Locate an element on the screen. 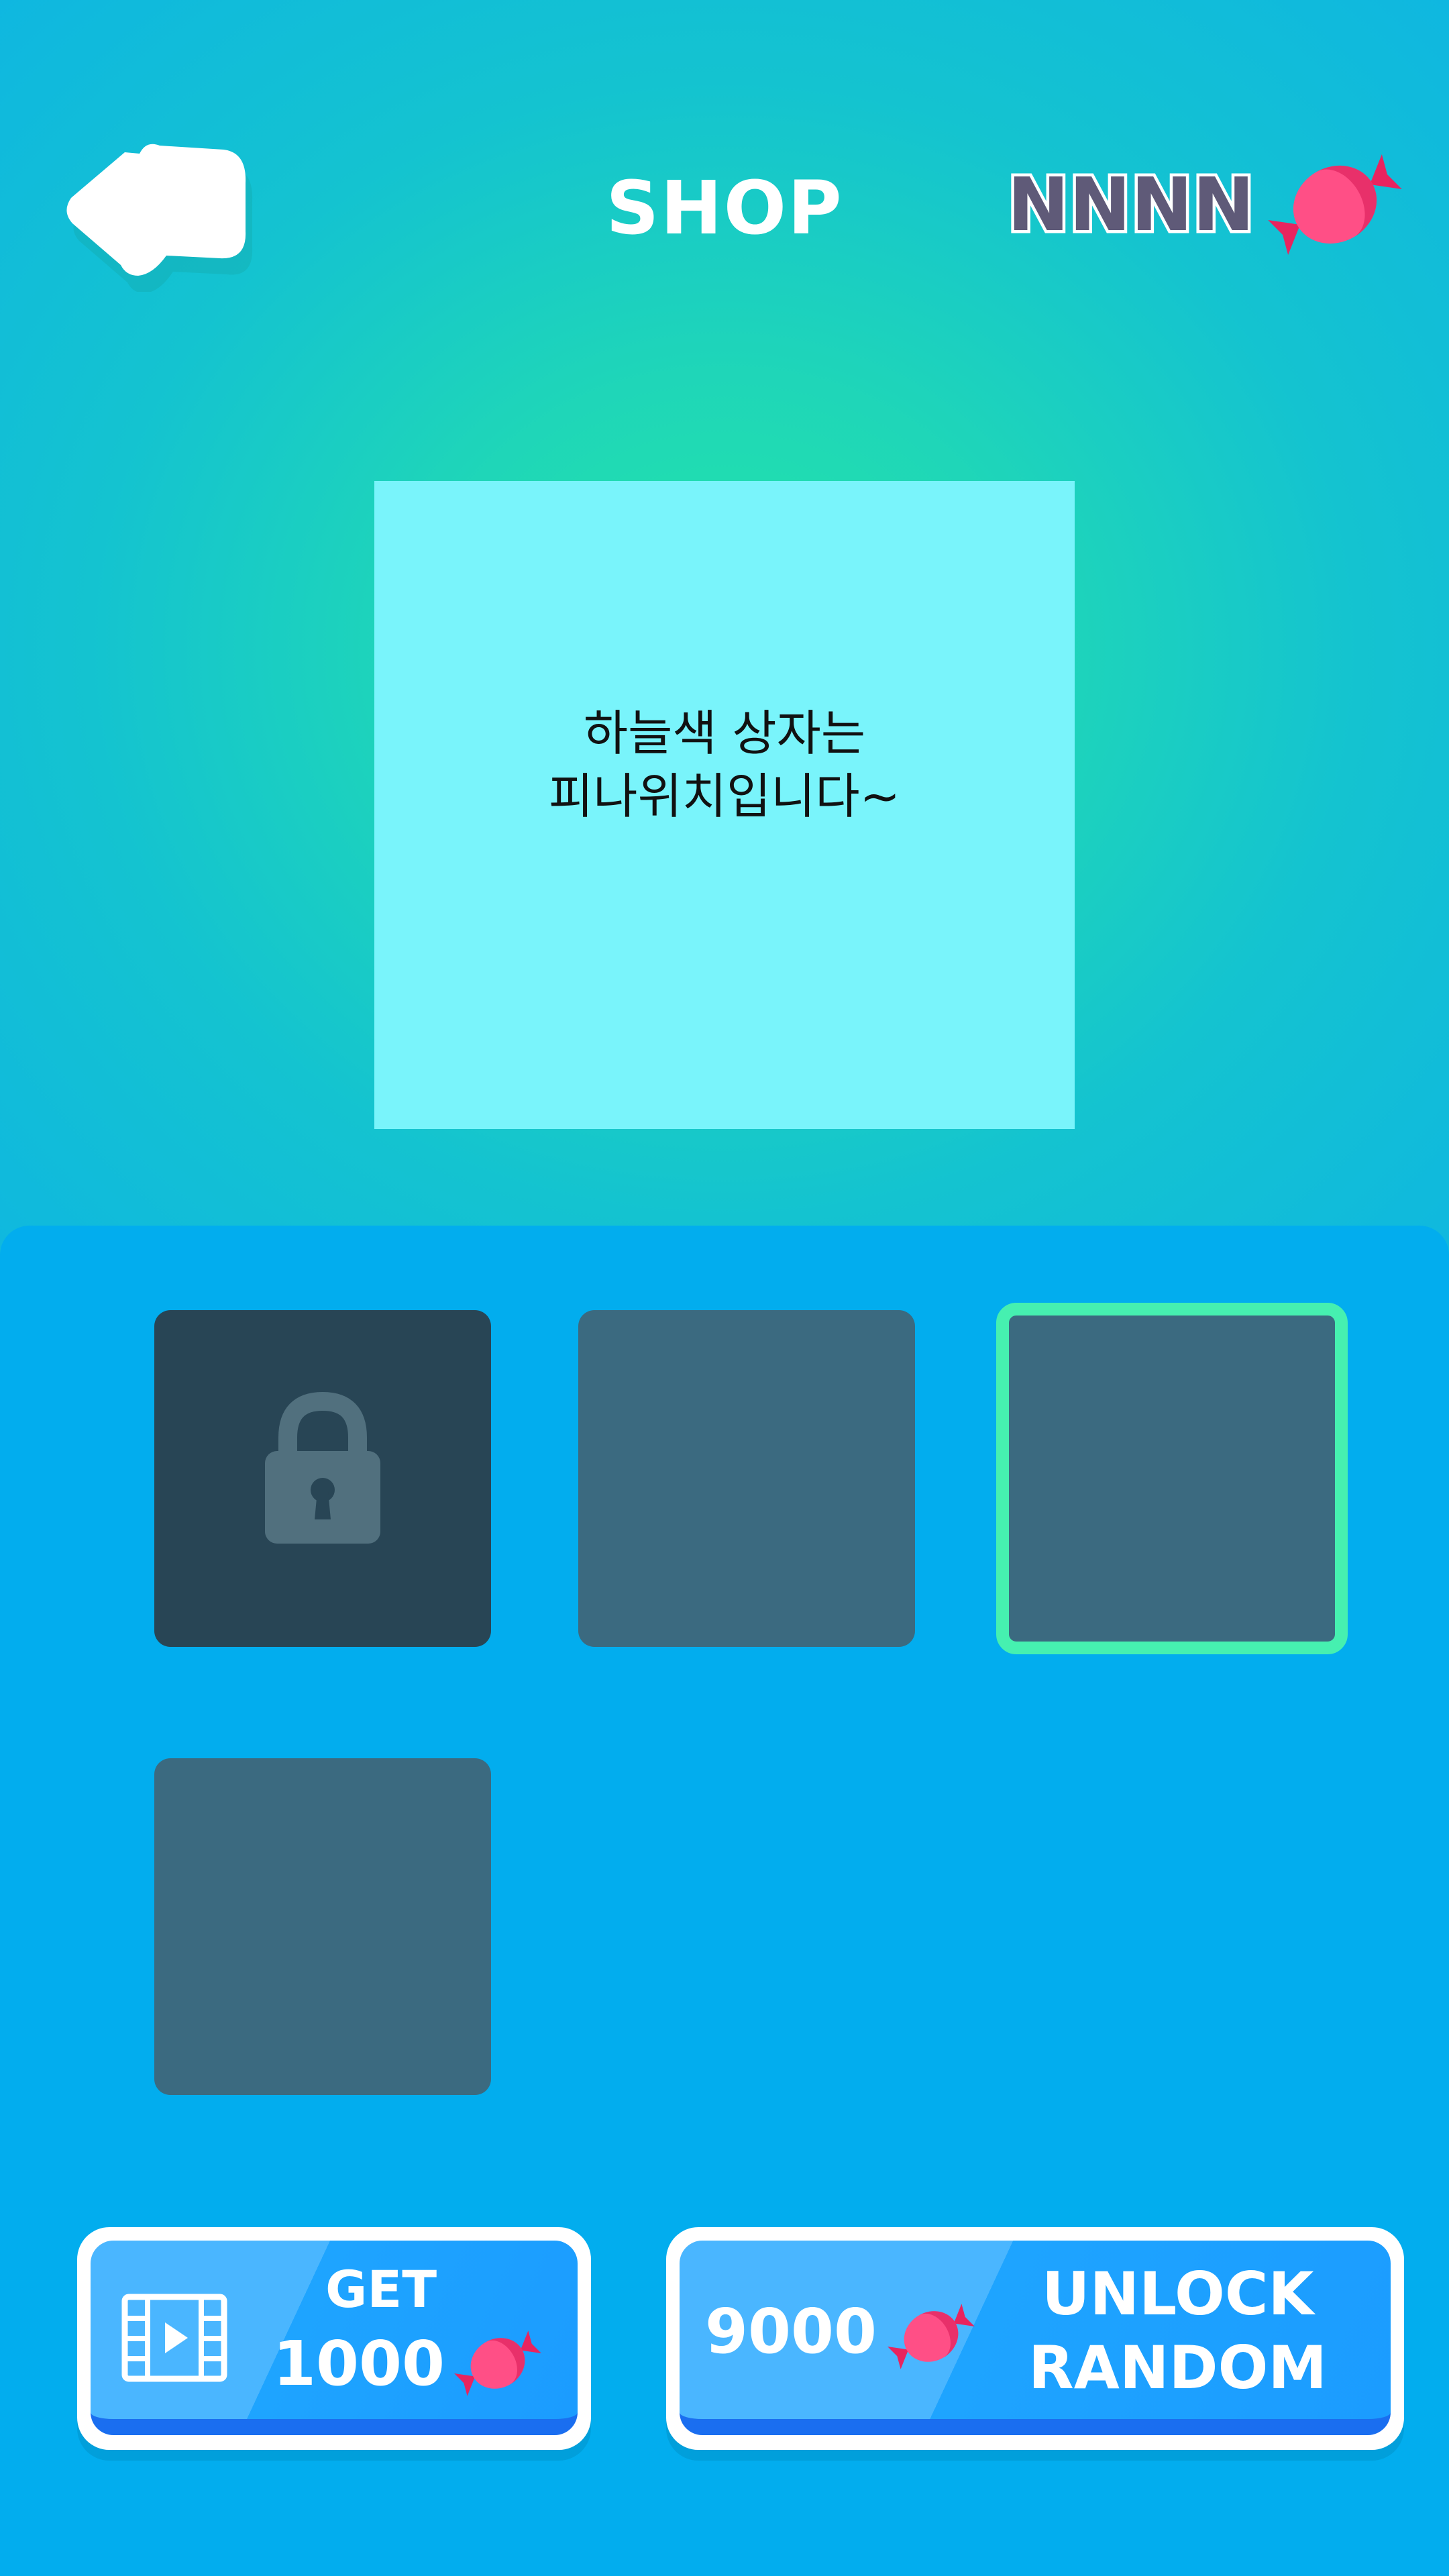  unlock-random-button: 9000 UNLOCK RANDOM is located at coordinates (1035, 2338).